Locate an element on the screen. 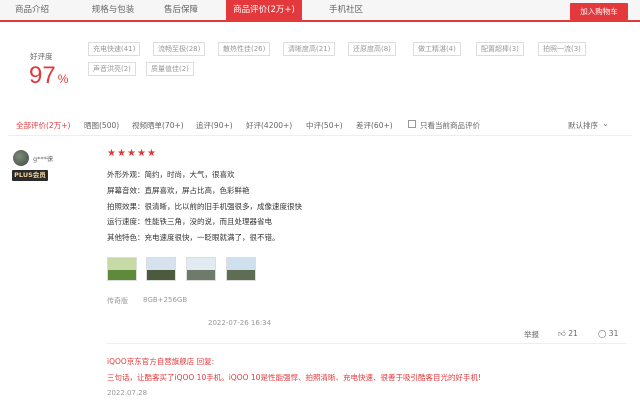 The width and height of the screenshot is (640, 400). review-line-speed: 运行速度：性能铁三角，没的说，而且处理器省电 is located at coordinates (189, 221).